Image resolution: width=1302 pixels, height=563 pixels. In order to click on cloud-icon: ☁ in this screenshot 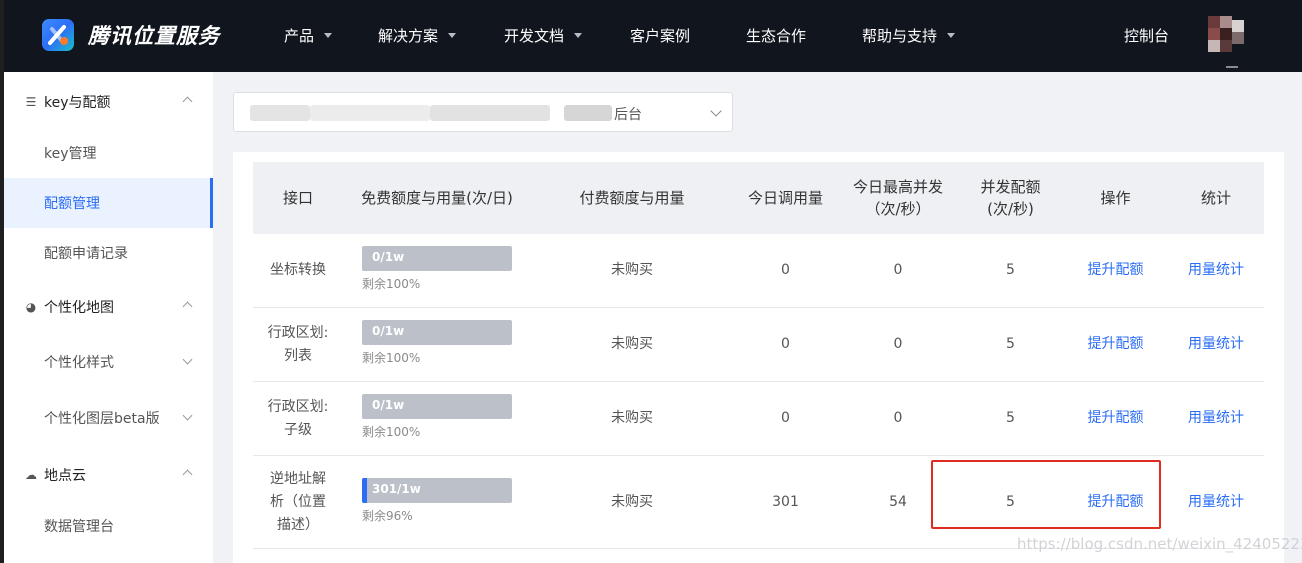, I will do `click(31, 475)`.